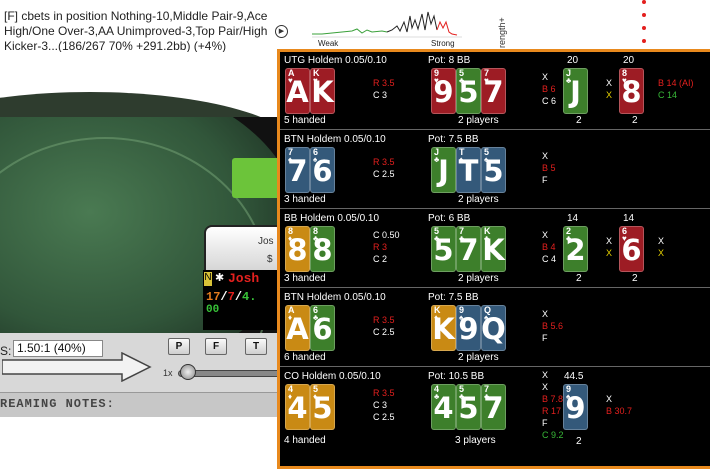 This screenshot has width=710, height=469. What do you see at coordinates (328, 43) in the screenshot?
I see `graph-weak-label: Weak` at bounding box center [328, 43].